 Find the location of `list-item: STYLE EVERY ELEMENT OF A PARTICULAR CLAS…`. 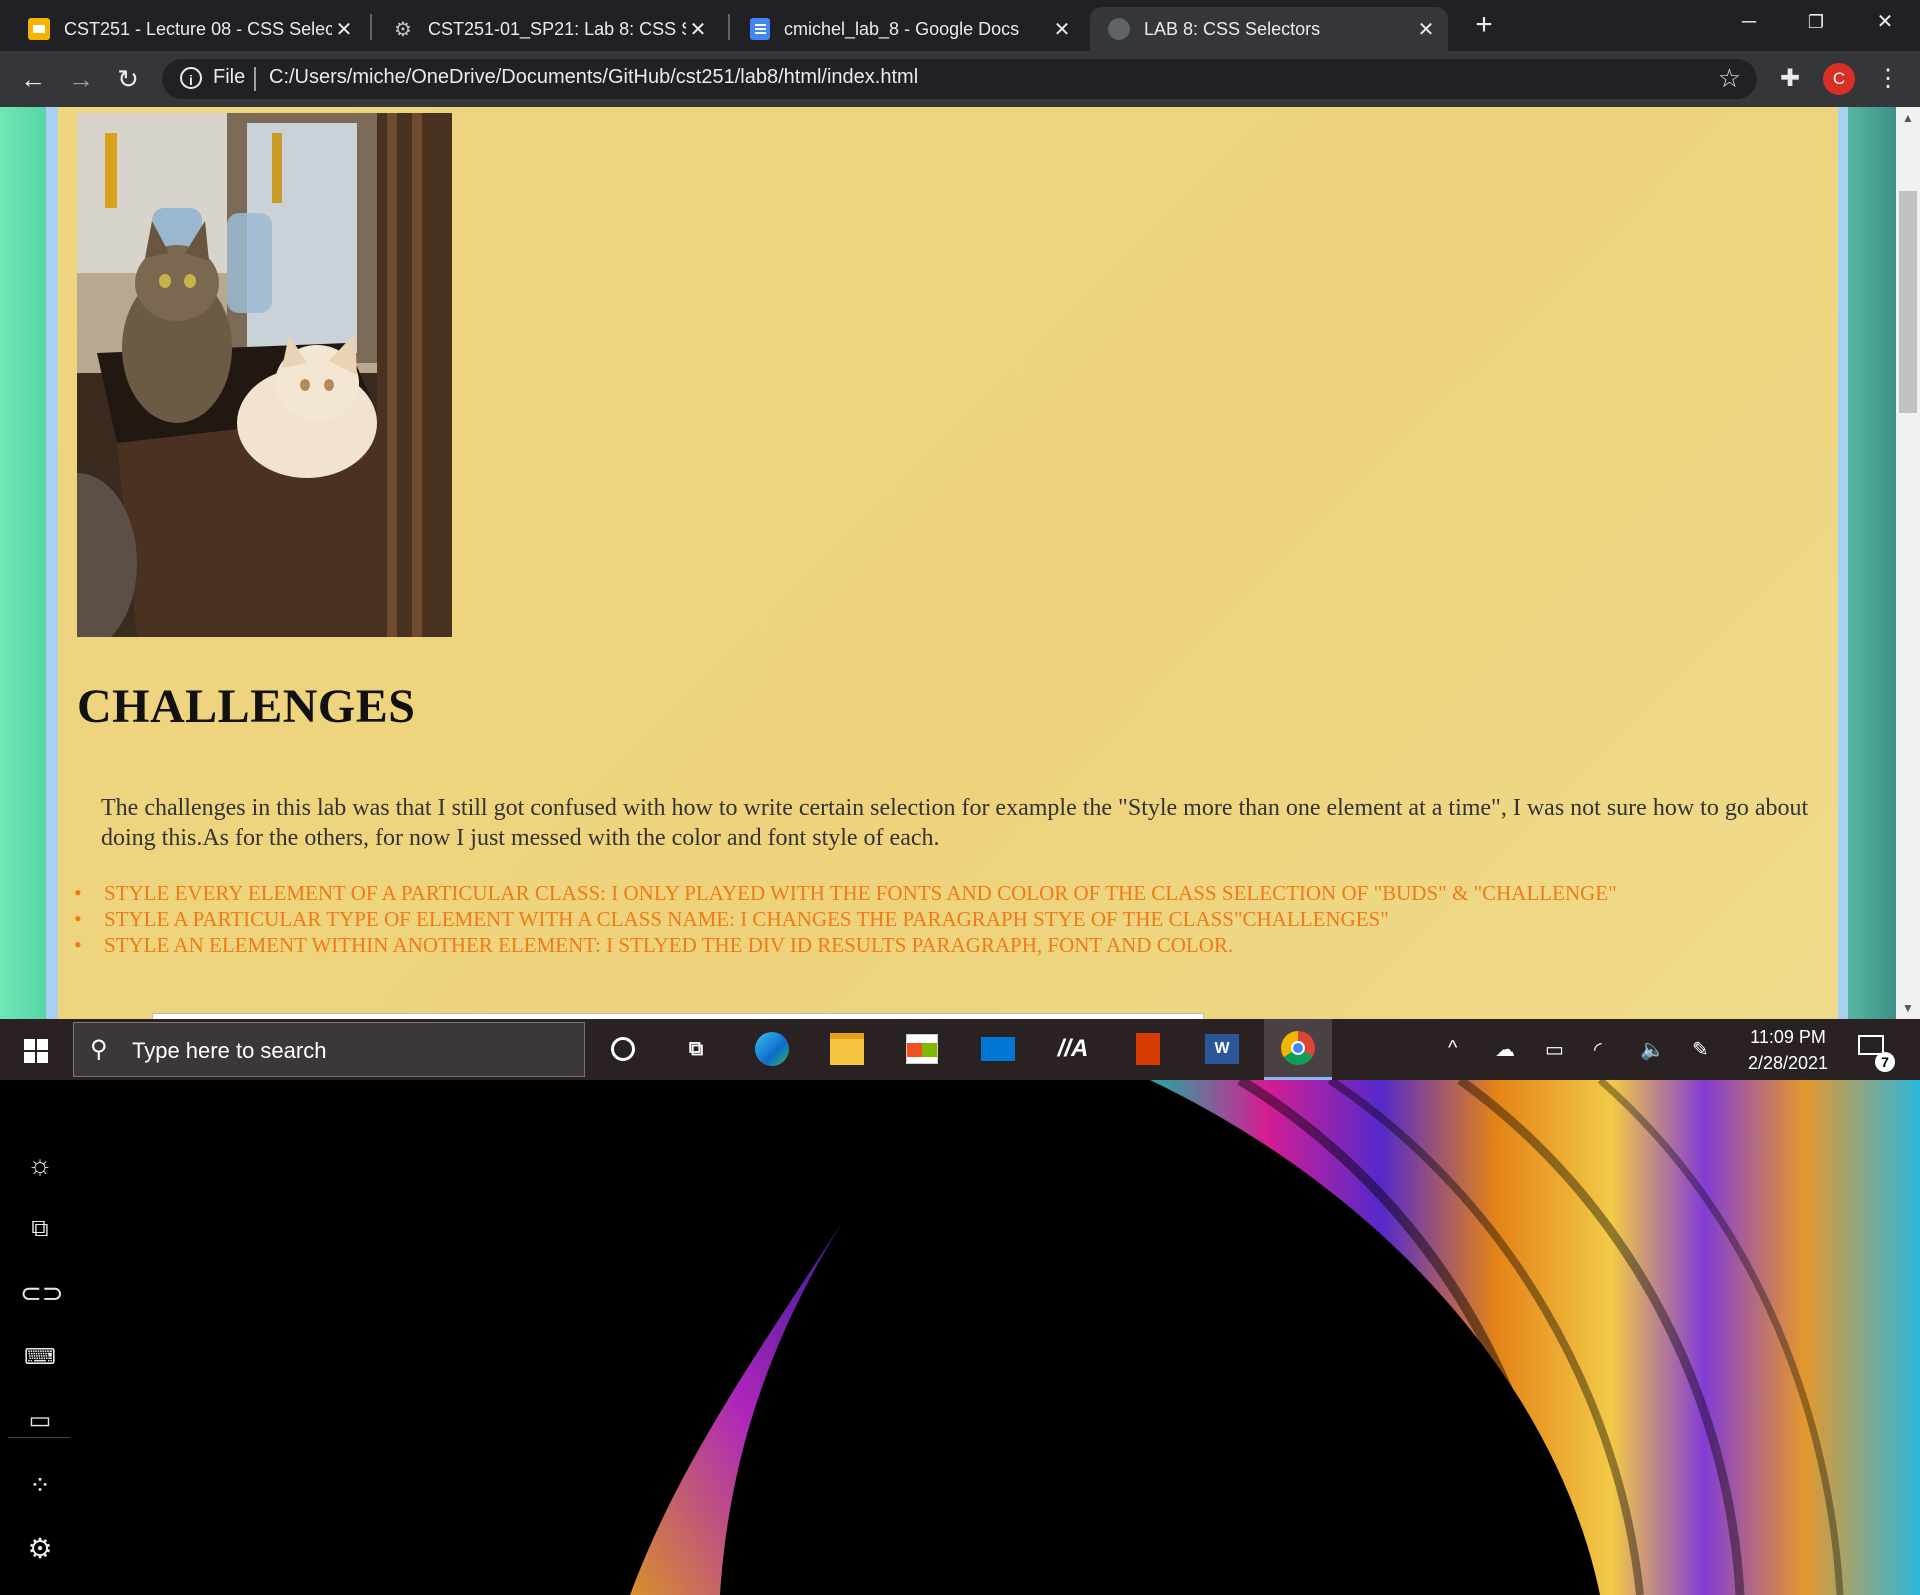

list-item: STYLE EVERY ELEMENT OF A PARTICULAR CLAS… is located at coordinates (939, 893).